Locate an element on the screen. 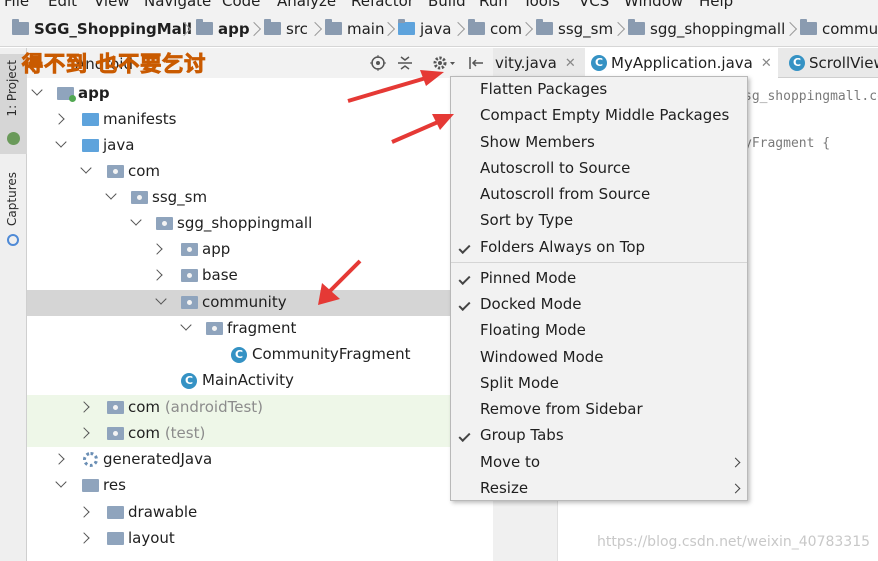  tree-item-app-pkg: app is located at coordinates (260, 250).